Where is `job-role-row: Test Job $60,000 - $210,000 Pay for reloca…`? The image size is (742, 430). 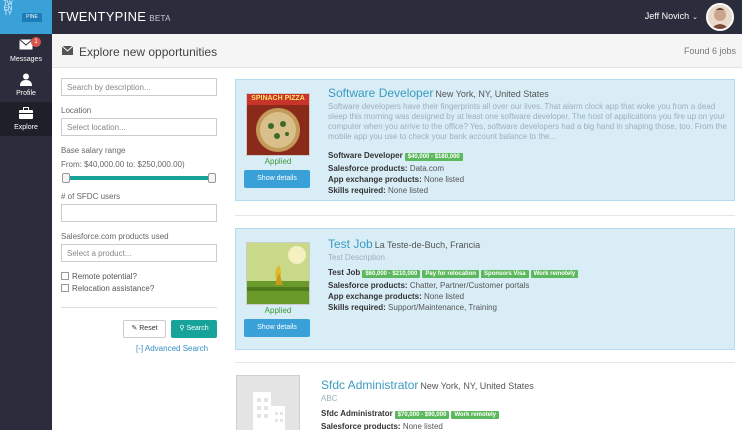 job-role-row: Test Job $60,000 - $210,000 Pay for reloca… is located at coordinates (453, 273).